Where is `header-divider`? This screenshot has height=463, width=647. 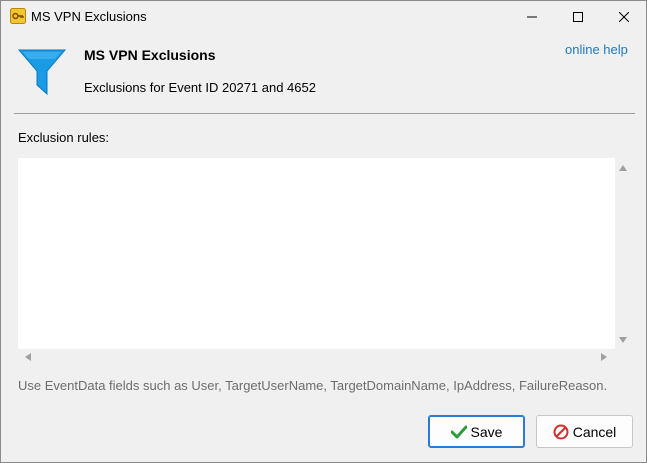
header-divider is located at coordinates (324, 113).